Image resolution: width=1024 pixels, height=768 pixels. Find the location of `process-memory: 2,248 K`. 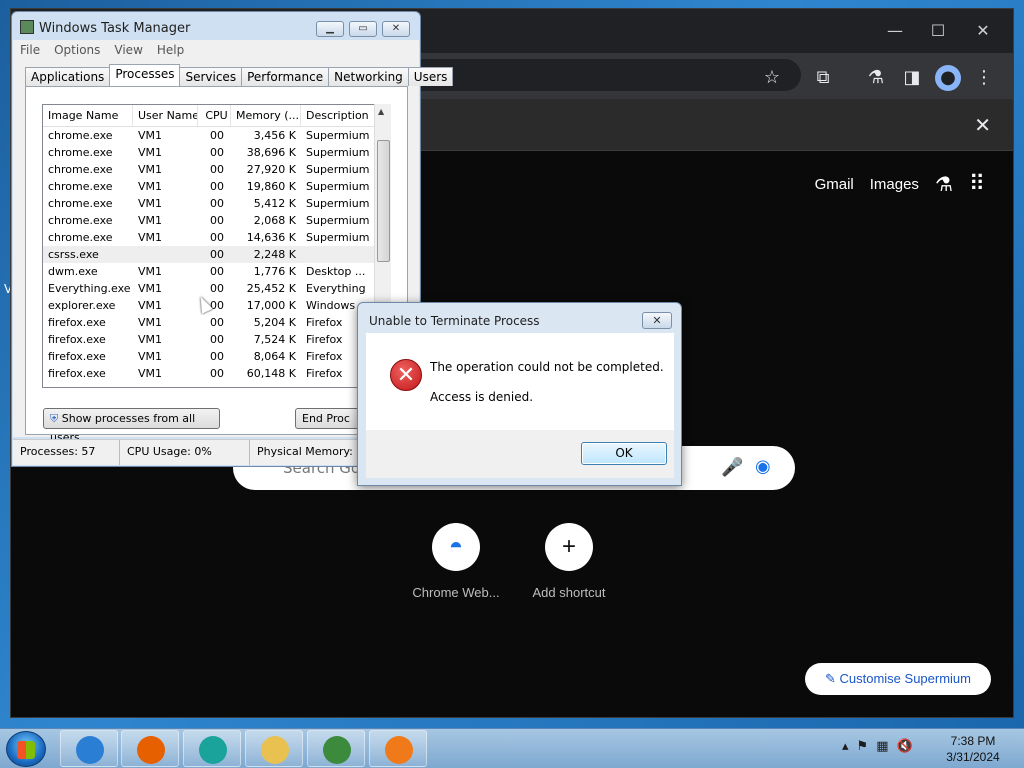

process-memory: 2,248 K is located at coordinates (274, 254).